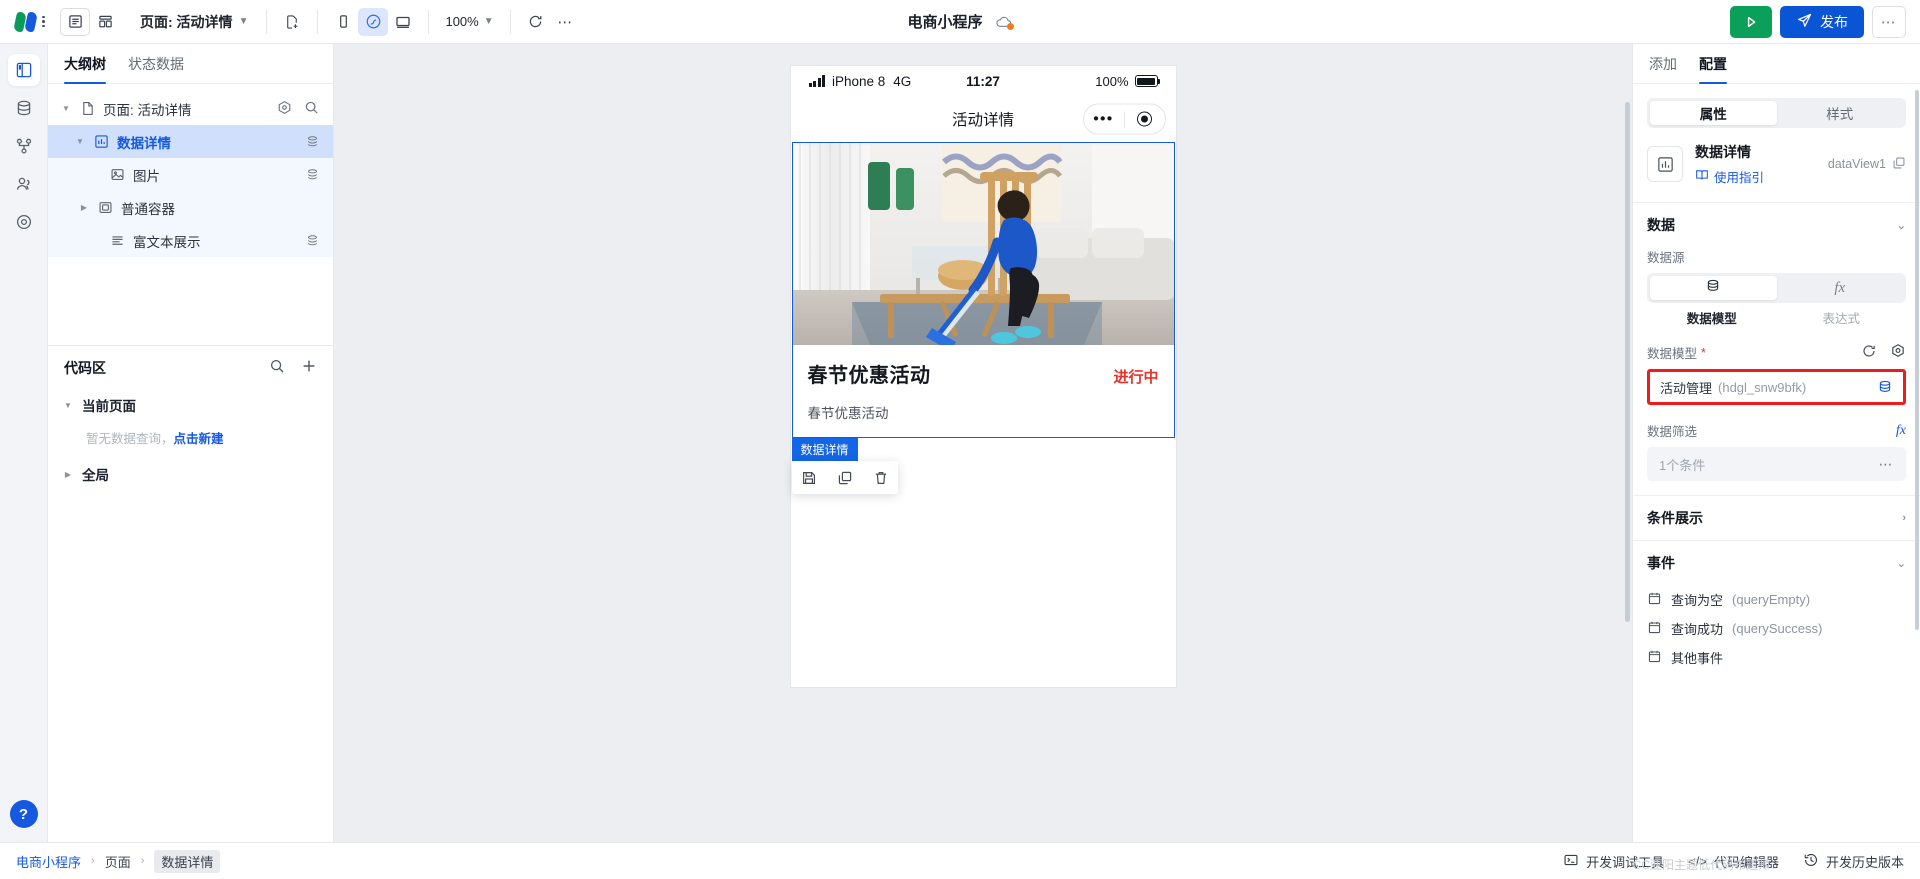 This screenshot has height=879, width=1920. I want to click on tree-row-dataview: ▼ 数据详情, so click(190, 141).